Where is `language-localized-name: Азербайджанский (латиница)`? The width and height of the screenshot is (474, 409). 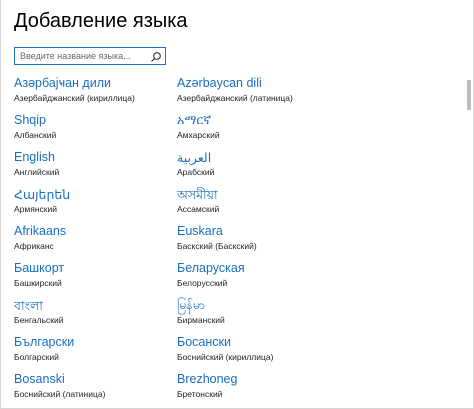
language-localized-name: Азербайджанский (латиница) is located at coordinates (235, 98).